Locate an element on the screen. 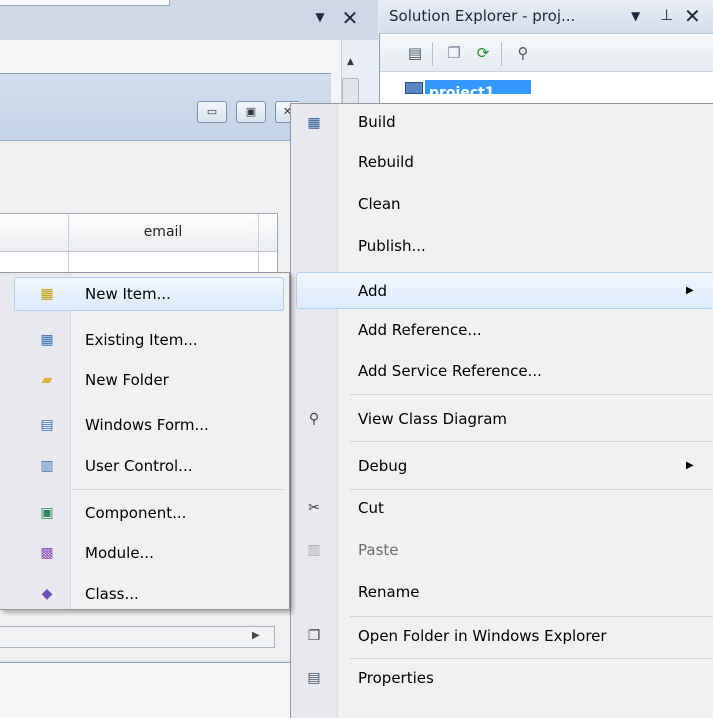 The height and width of the screenshot is (718, 713). menu-item-cut: ✂ Cut is located at coordinates (502, 508).